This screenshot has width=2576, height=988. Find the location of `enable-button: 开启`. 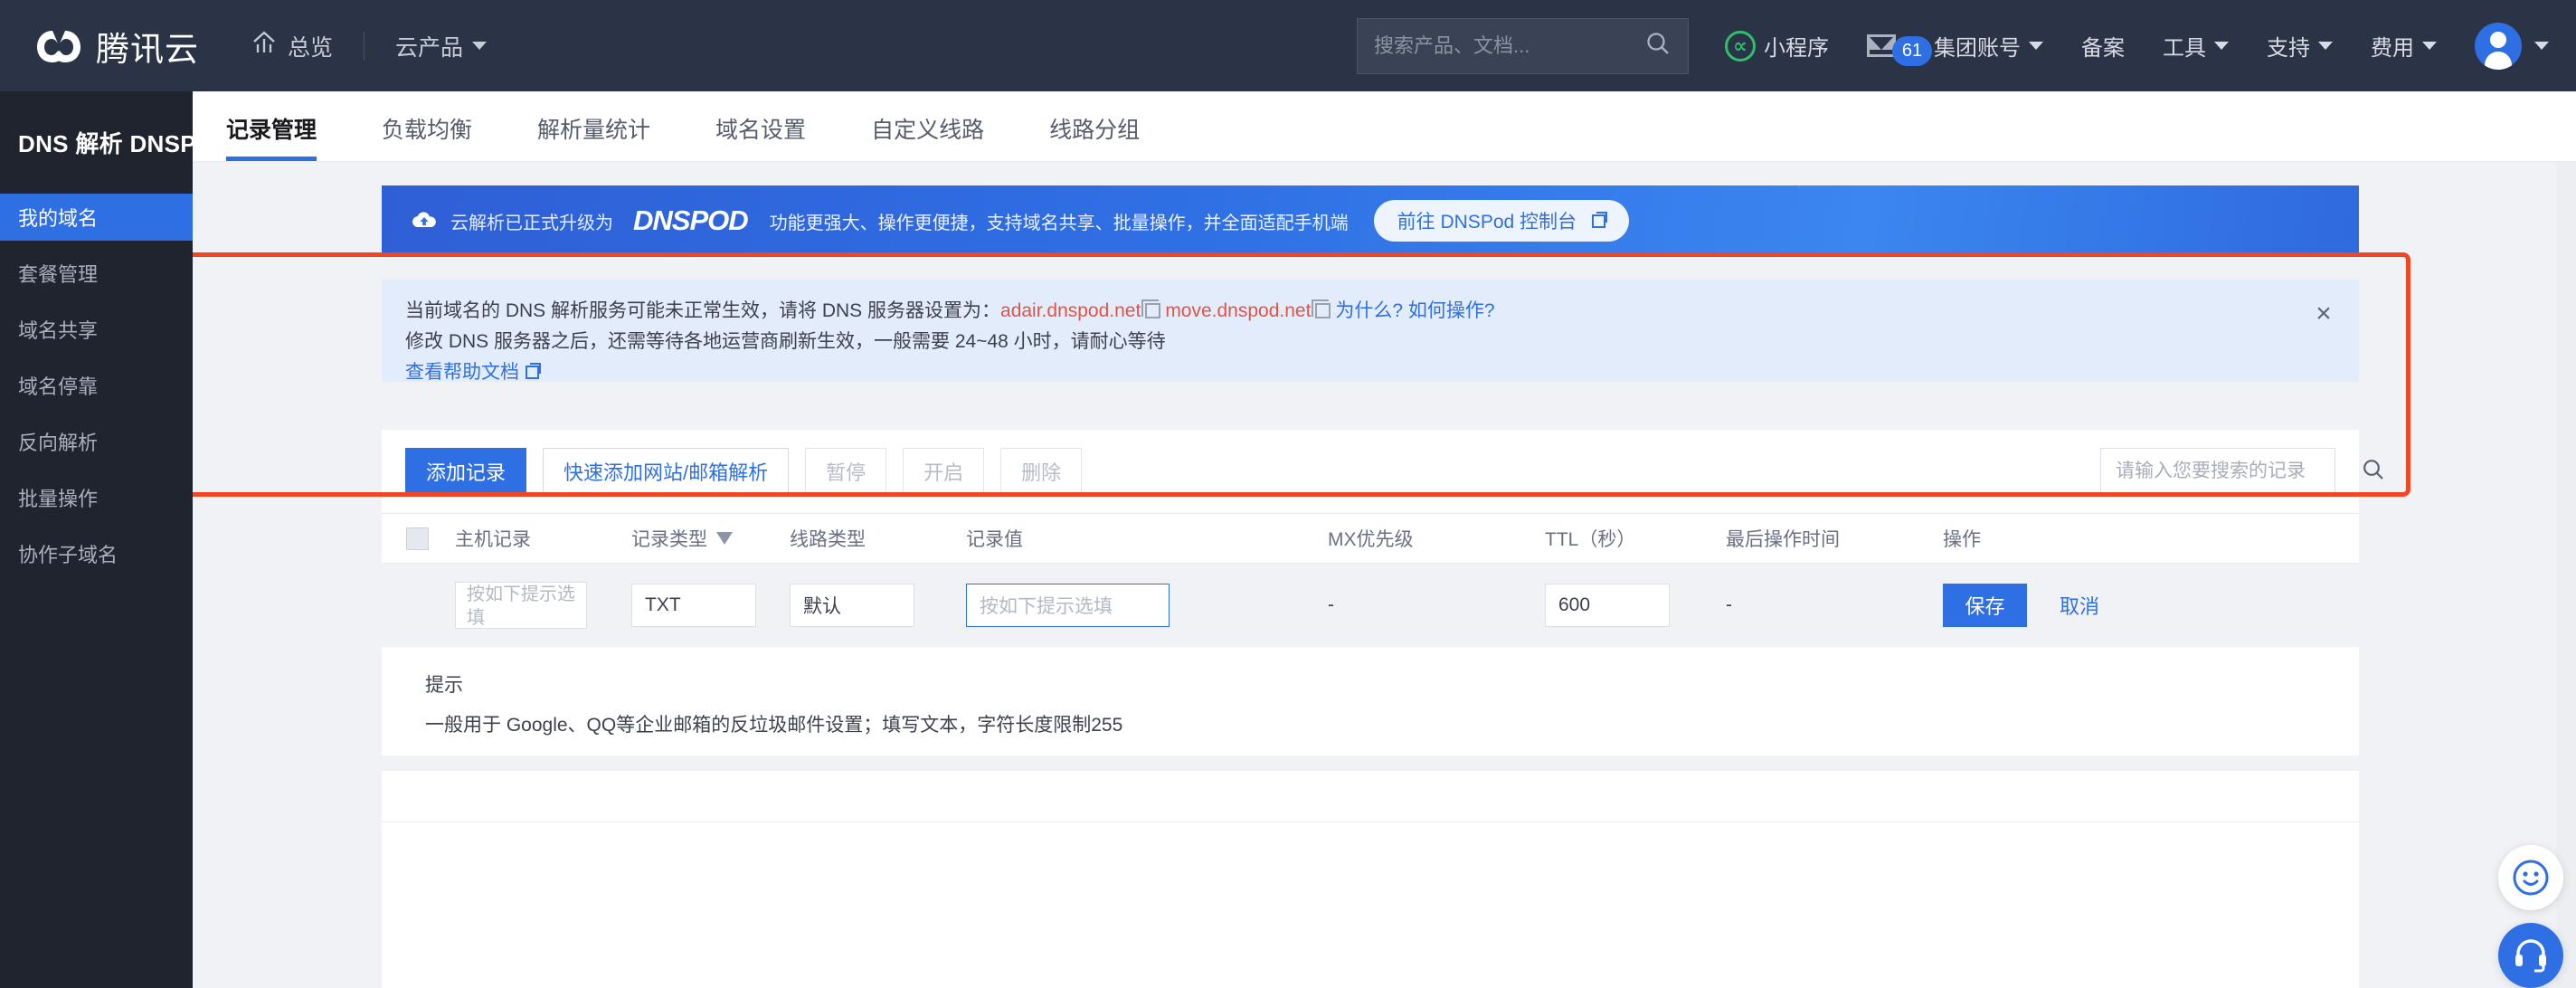

enable-button: 开启 is located at coordinates (944, 471).